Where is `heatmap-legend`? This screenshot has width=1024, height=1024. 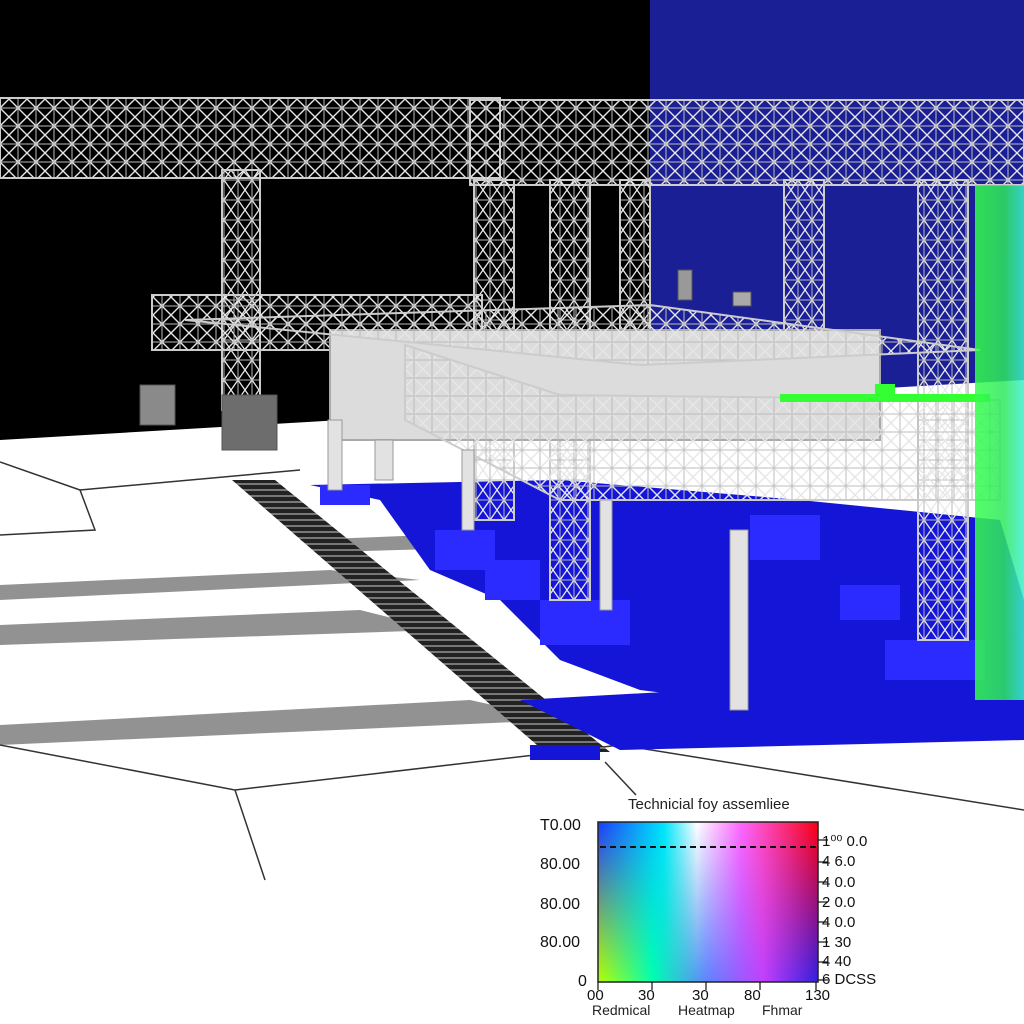
heatmap-legend is located at coordinates (712, 905).